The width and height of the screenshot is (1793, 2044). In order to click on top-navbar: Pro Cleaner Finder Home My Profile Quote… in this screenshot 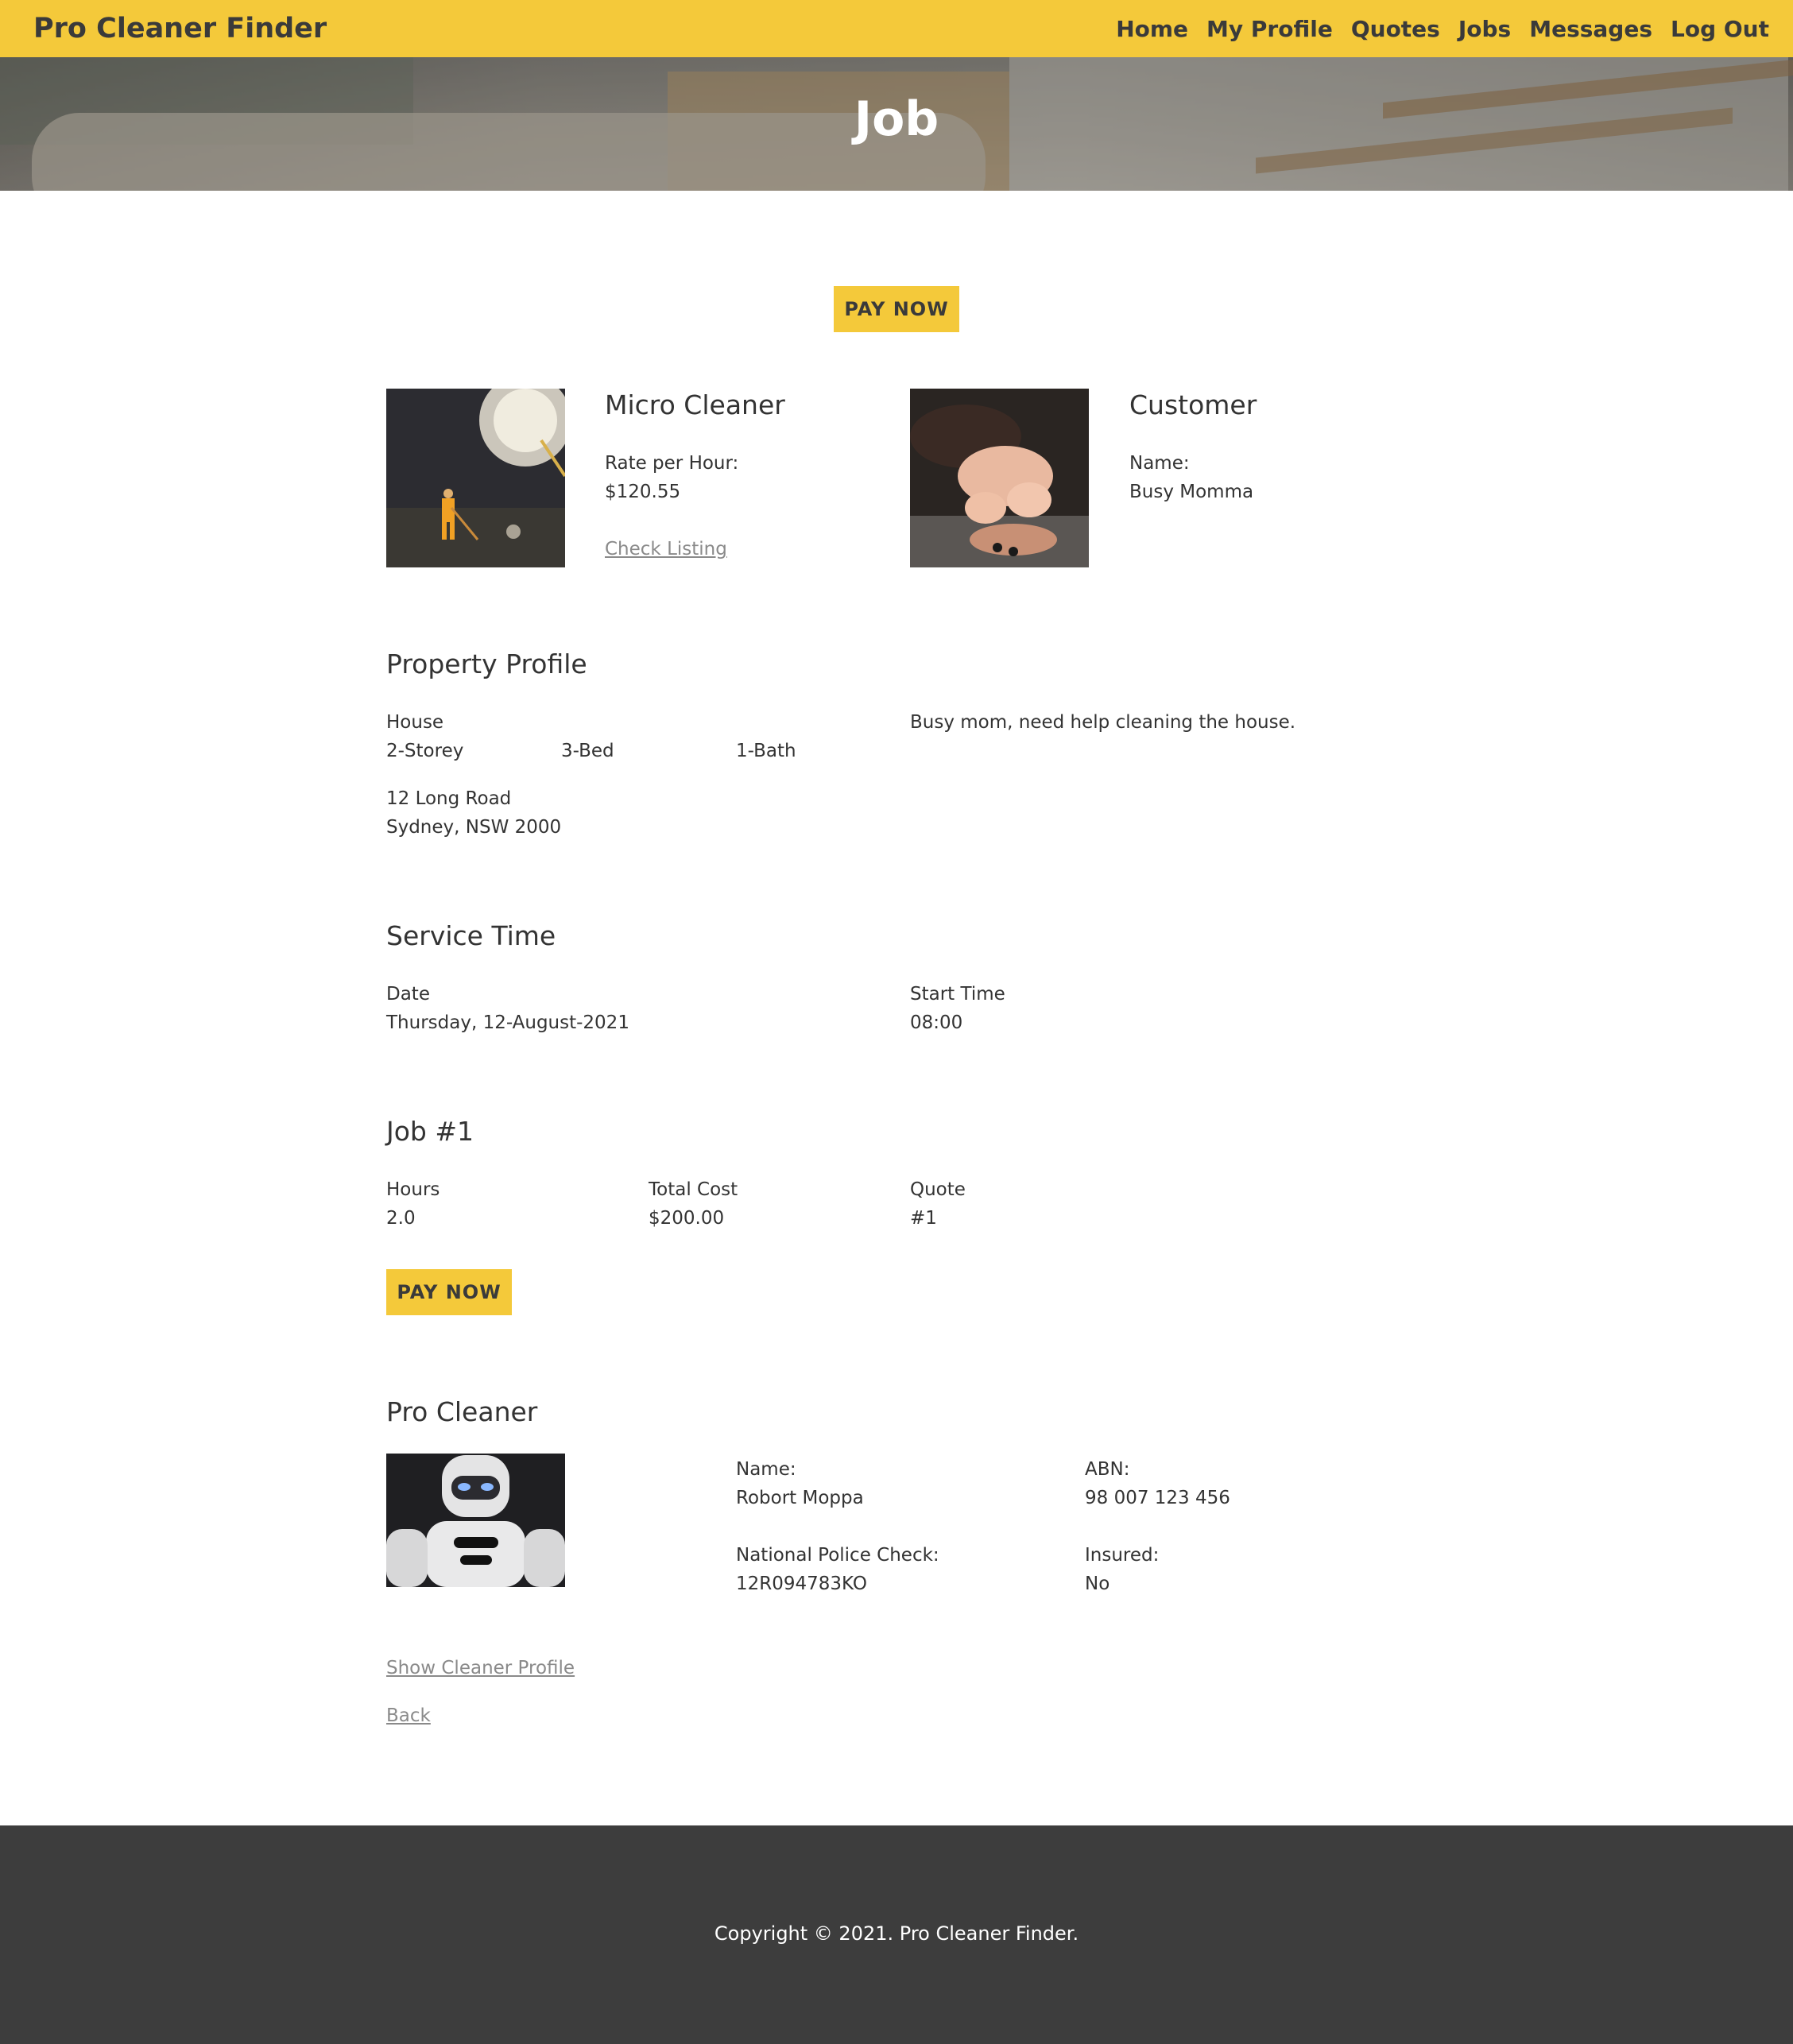, I will do `click(896, 28)`.